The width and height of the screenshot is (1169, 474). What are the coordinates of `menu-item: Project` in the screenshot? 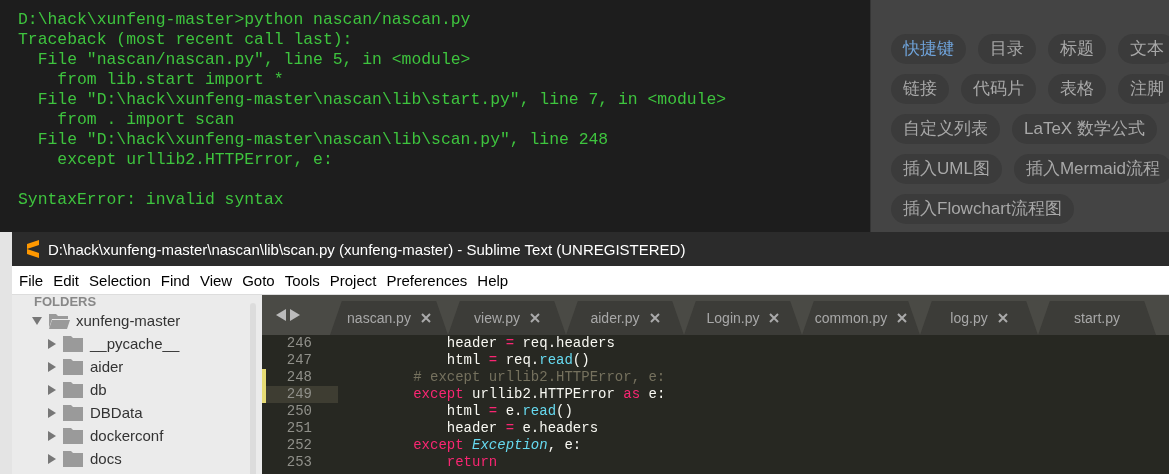 It's located at (353, 280).